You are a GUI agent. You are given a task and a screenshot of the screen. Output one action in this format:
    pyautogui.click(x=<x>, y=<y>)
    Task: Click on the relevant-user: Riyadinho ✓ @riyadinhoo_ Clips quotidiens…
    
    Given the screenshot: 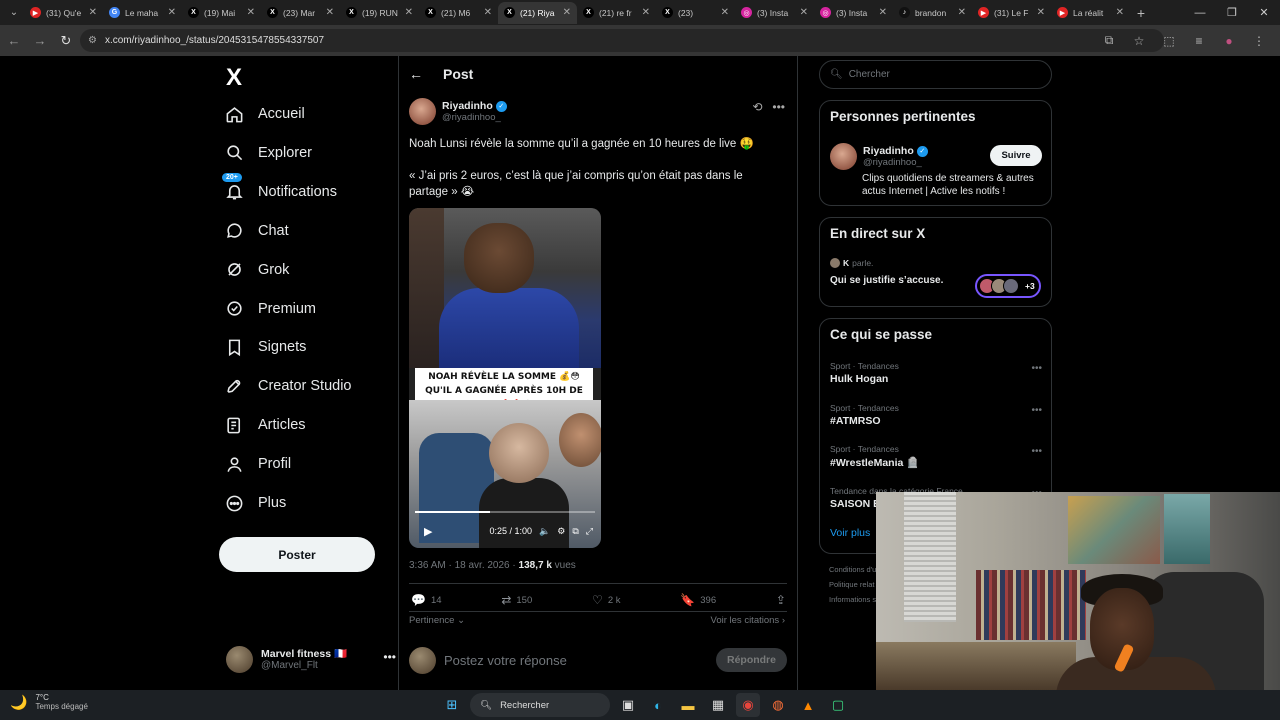 What is the action you would take?
    pyautogui.click(x=936, y=170)
    